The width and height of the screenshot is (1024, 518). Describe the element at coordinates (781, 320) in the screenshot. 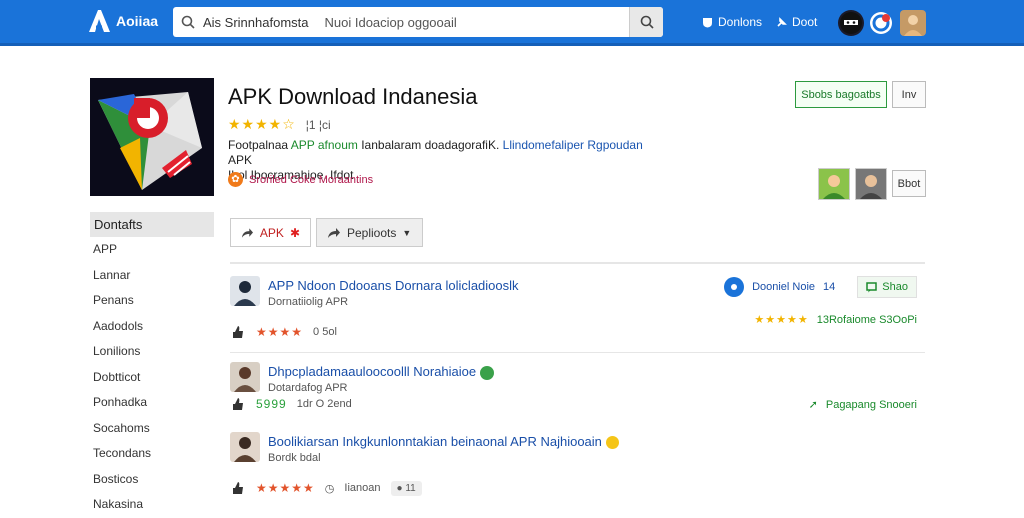

I see `stats-stars: ★★★★★` at that location.